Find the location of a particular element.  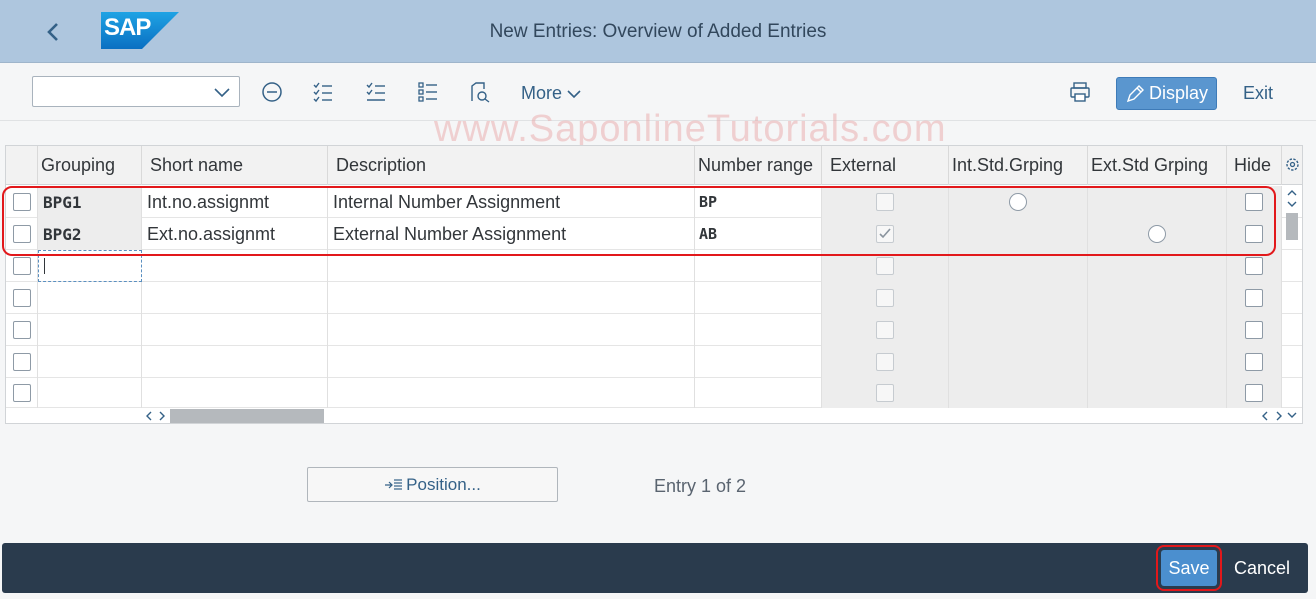

scroll-up-icon is located at coordinates (1292, 193).